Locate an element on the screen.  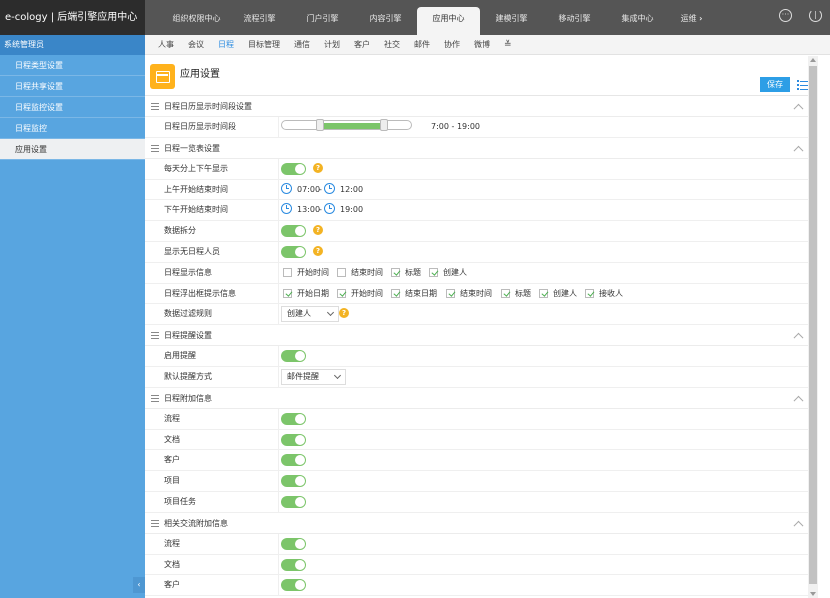
tab-workflow: 流程引擎 is located at coordinates (259, 17).